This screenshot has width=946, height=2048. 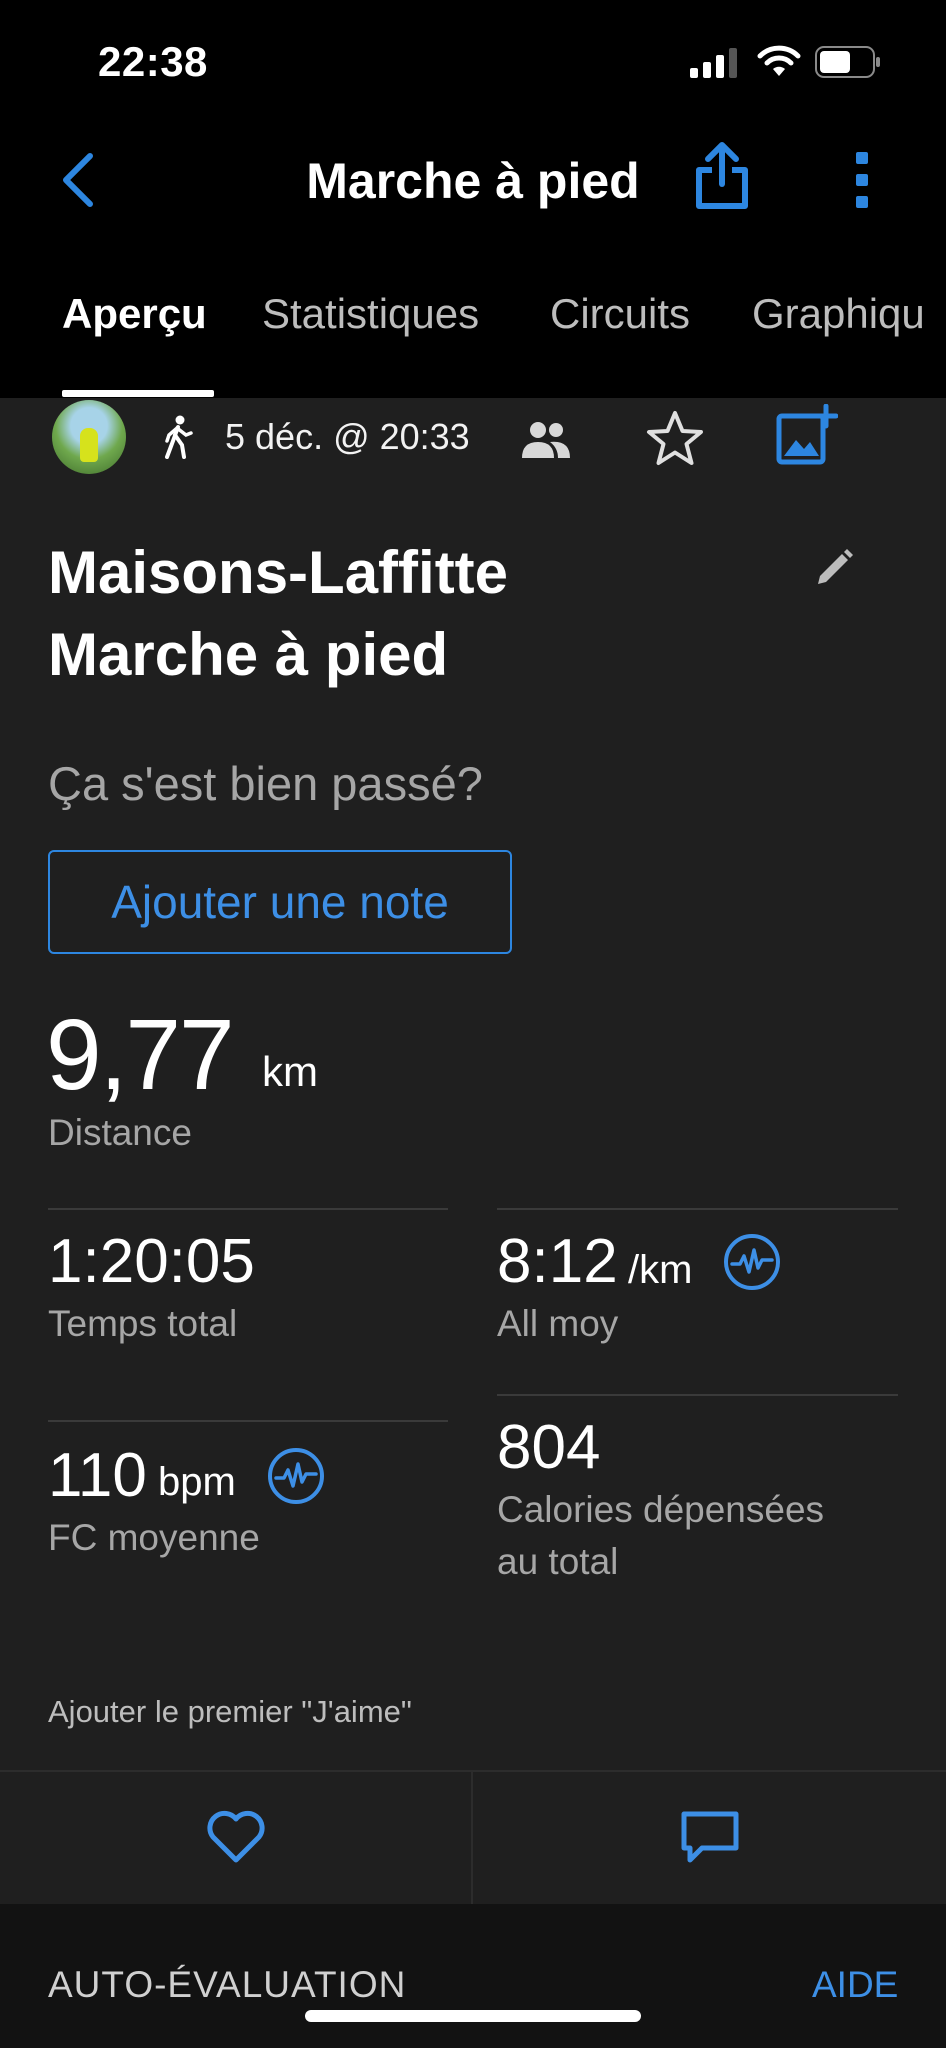 What do you see at coordinates (722, 176) in the screenshot?
I see `share-icon` at bounding box center [722, 176].